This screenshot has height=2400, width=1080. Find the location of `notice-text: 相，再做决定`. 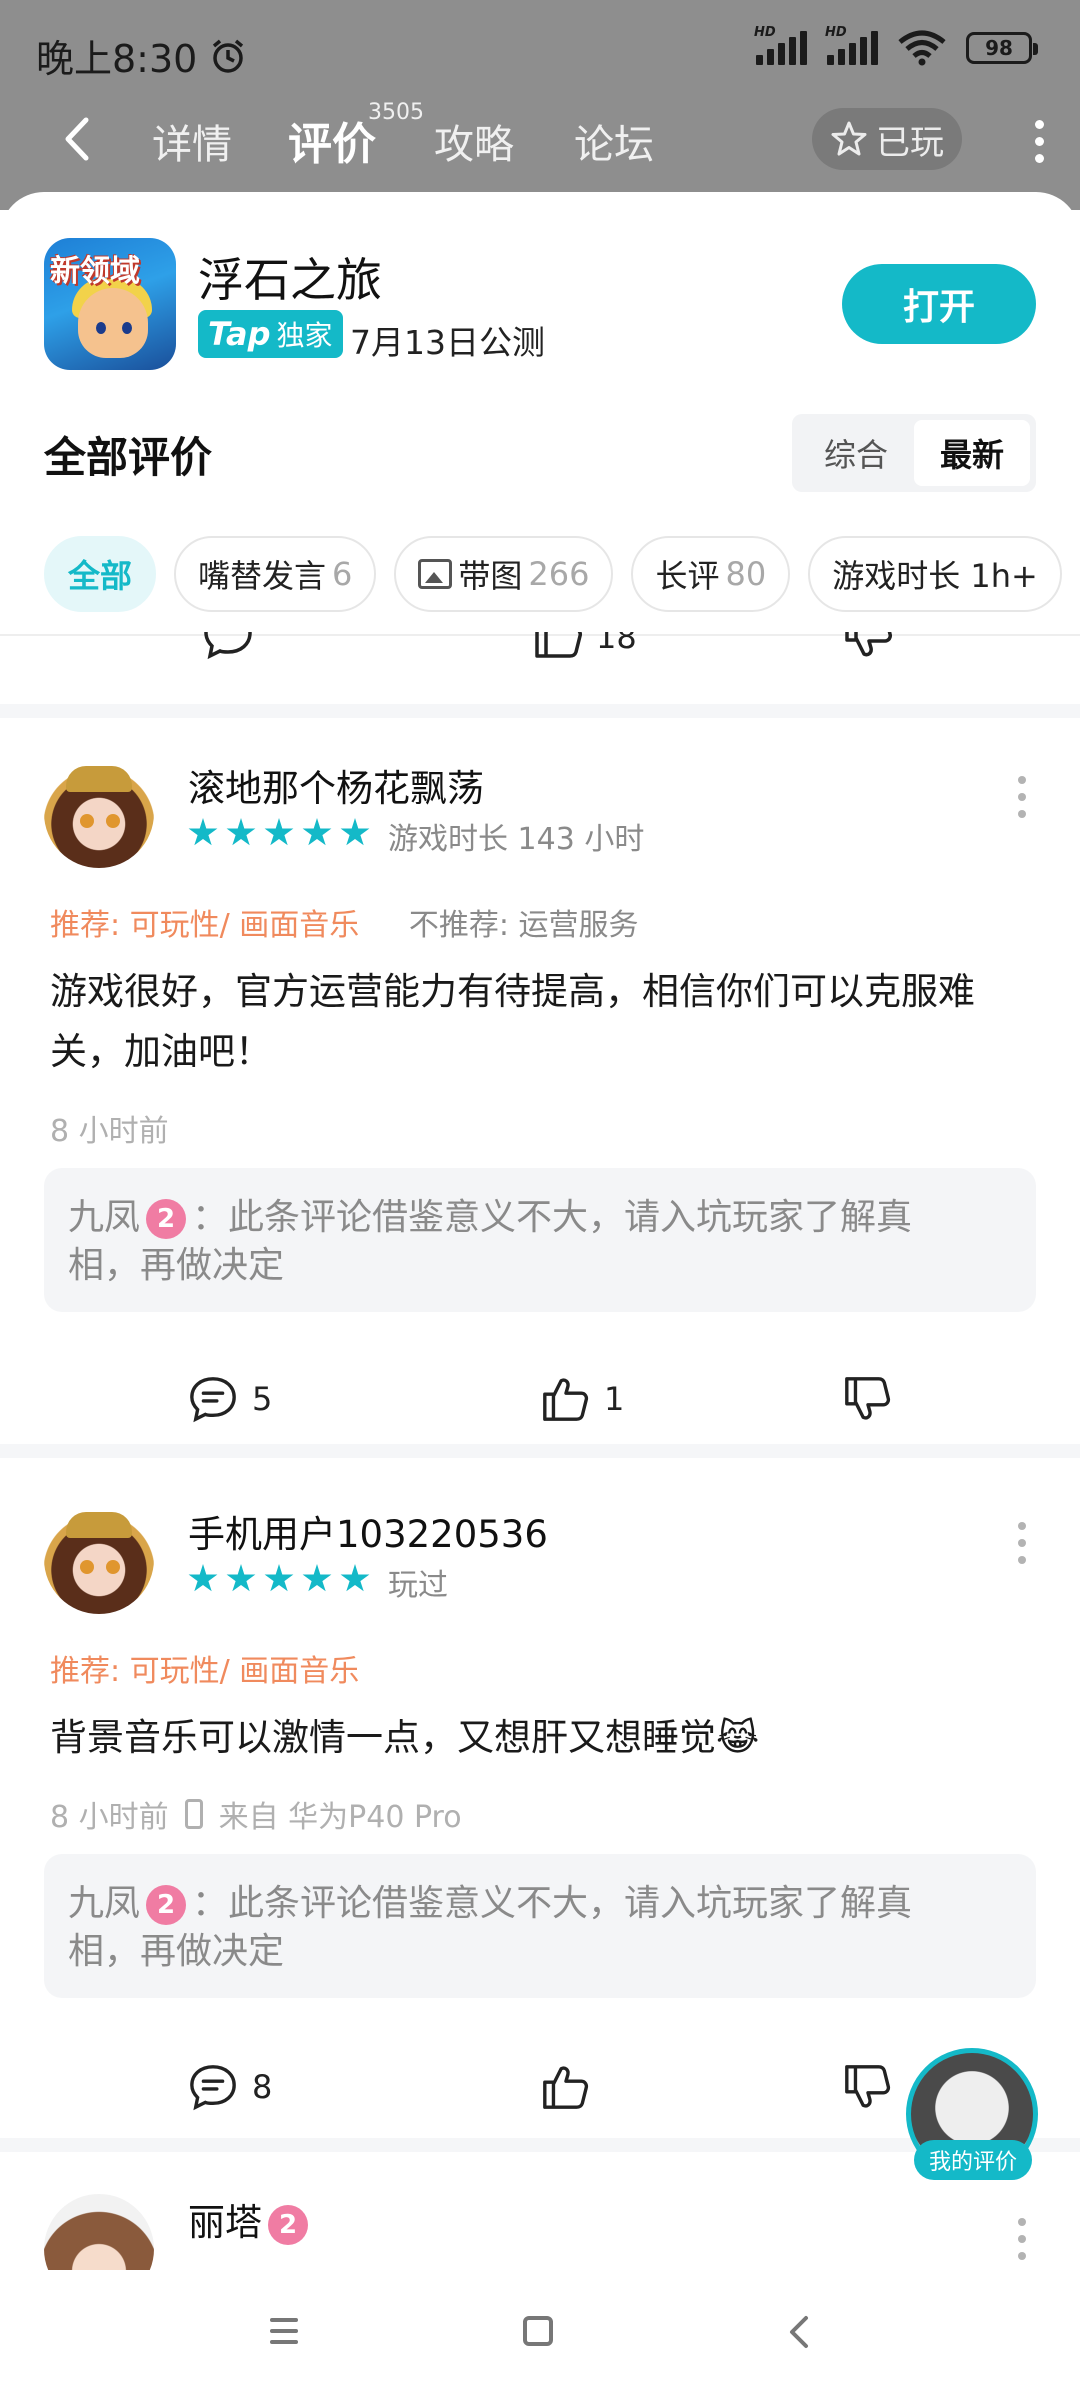

notice-text: 相，再做决定 is located at coordinates (176, 1265).